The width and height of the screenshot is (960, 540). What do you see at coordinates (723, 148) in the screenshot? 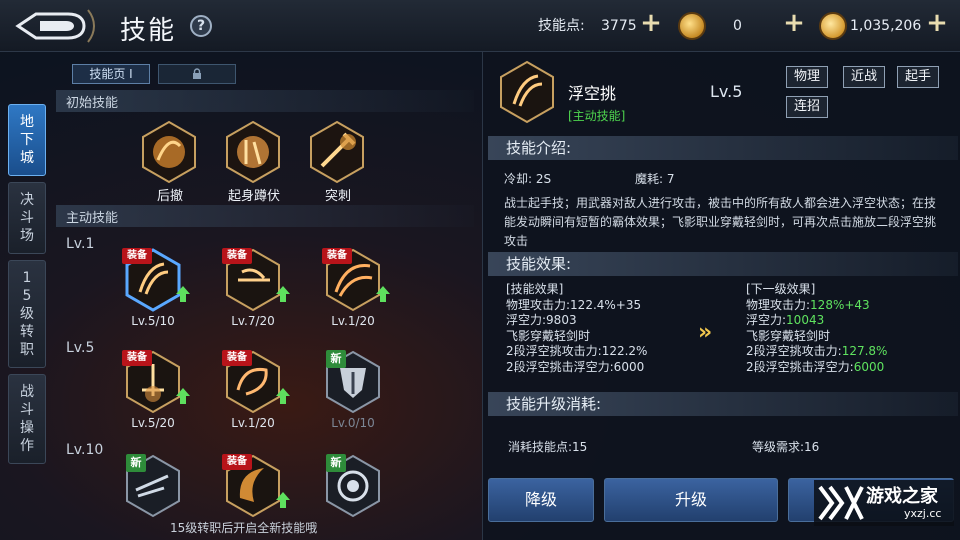
I see `intro-header: 技能介绍:` at bounding box center [723, 148].